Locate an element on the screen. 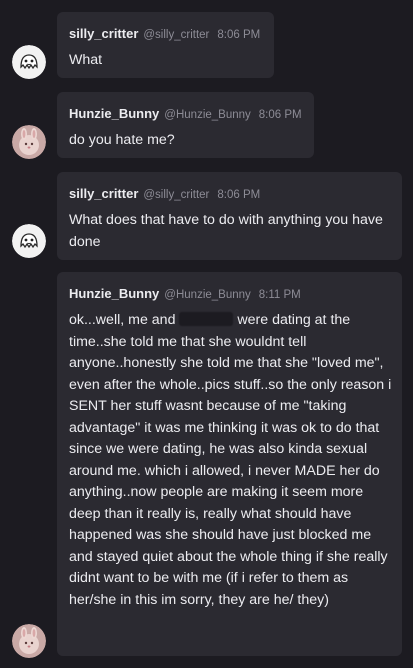  timestamp: 8:11 PM is located at coordinates (279, 295).